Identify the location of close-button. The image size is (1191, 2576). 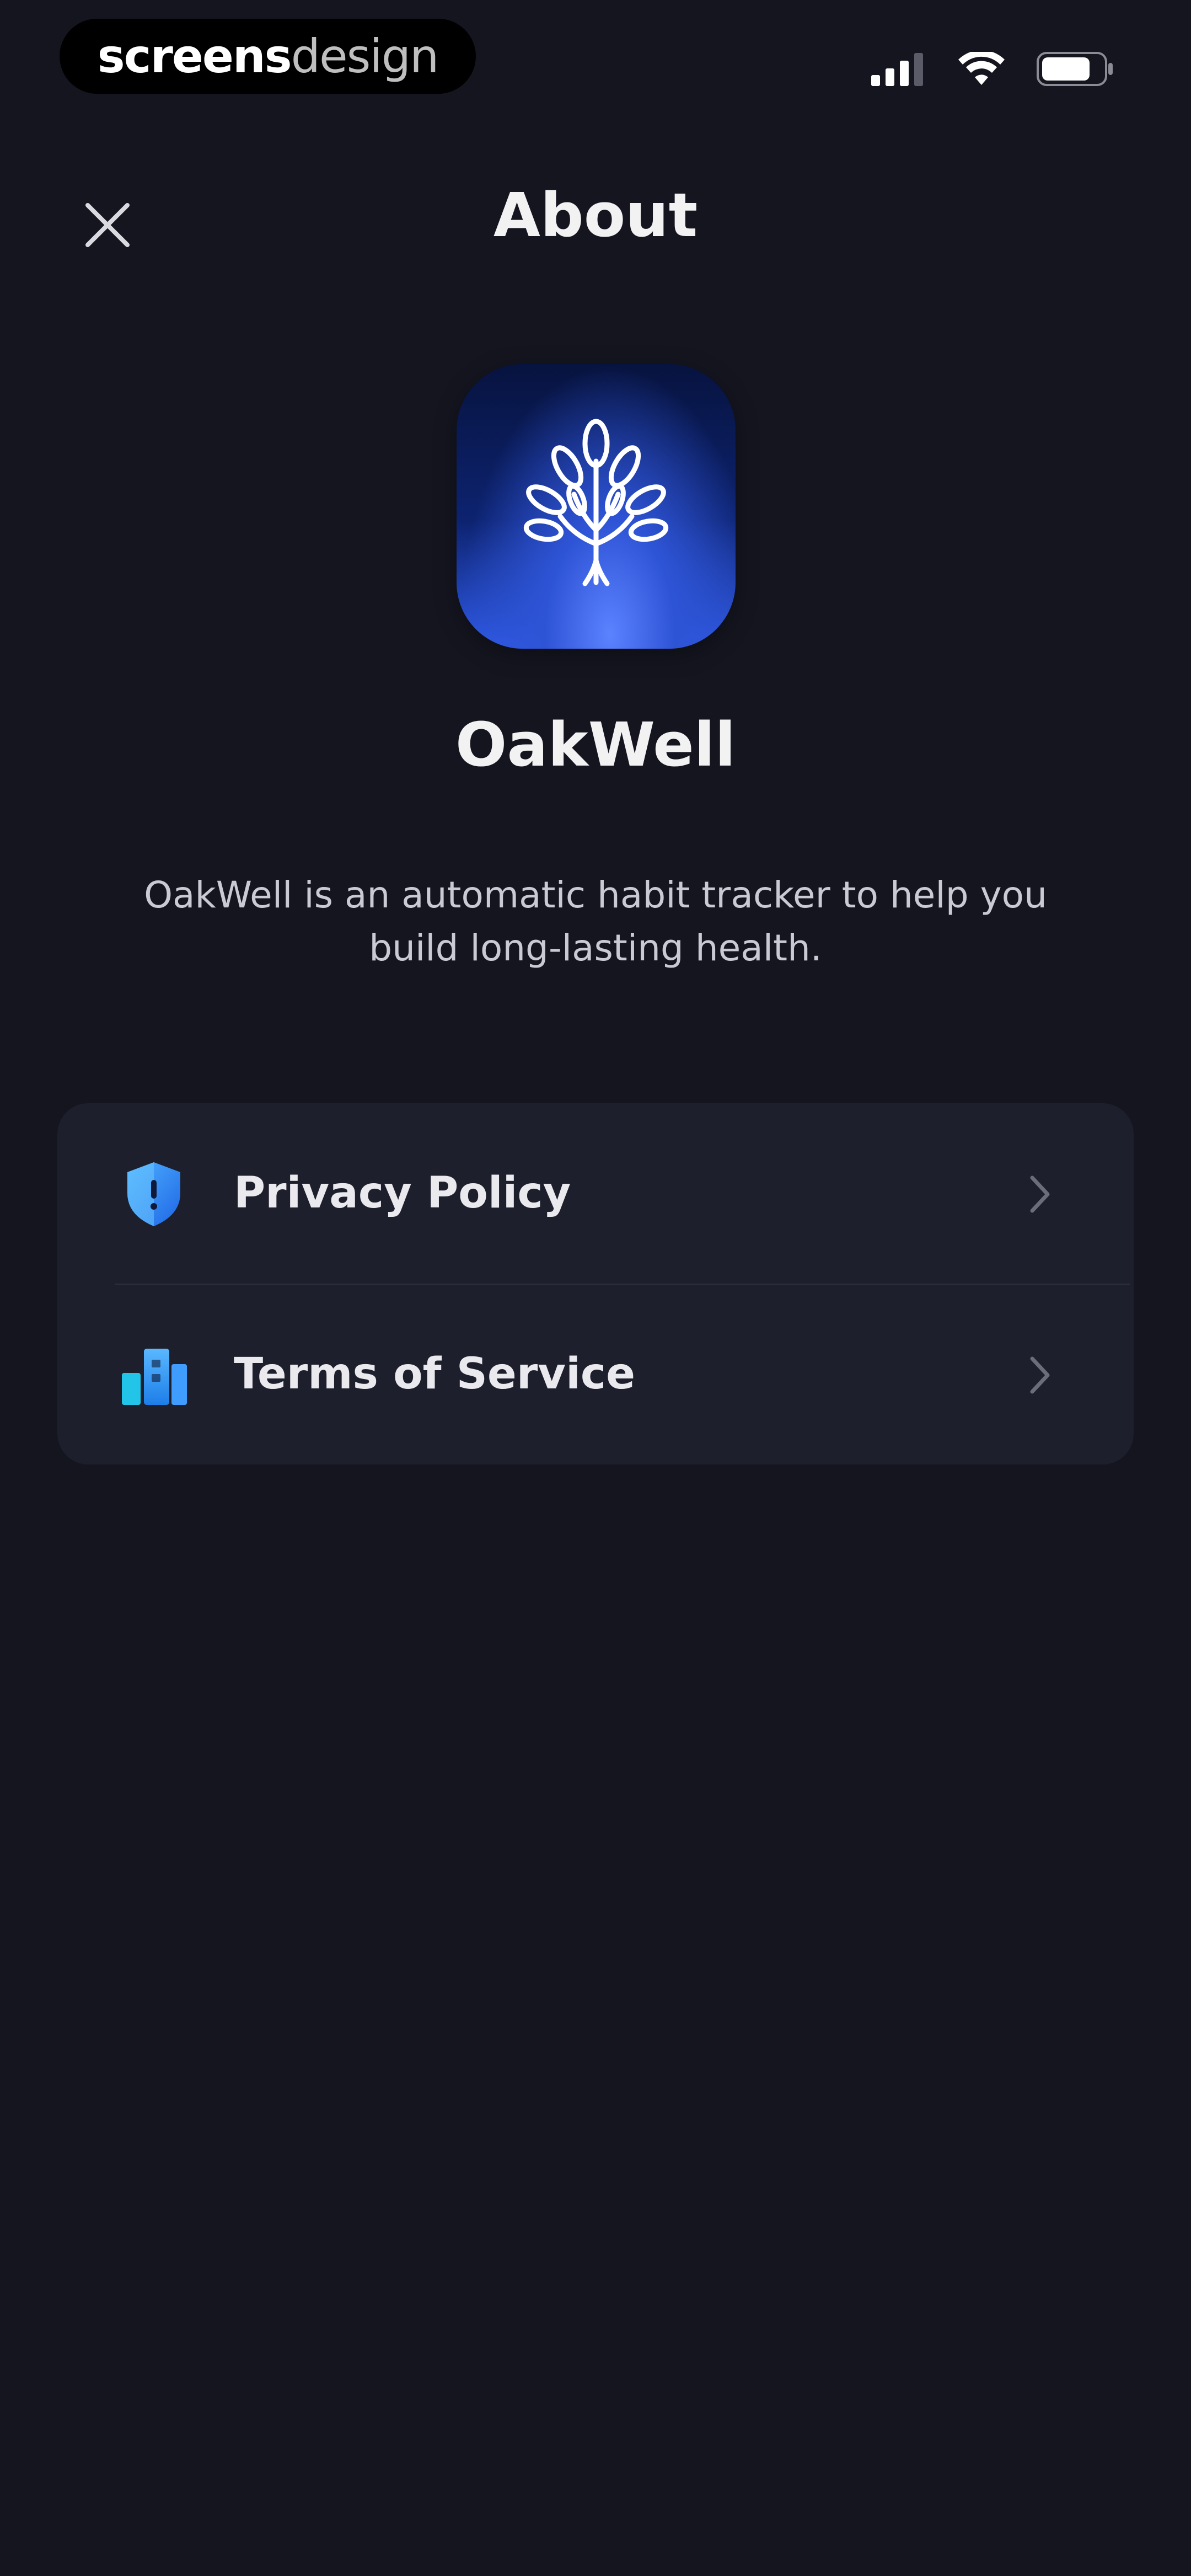
(108, 226).